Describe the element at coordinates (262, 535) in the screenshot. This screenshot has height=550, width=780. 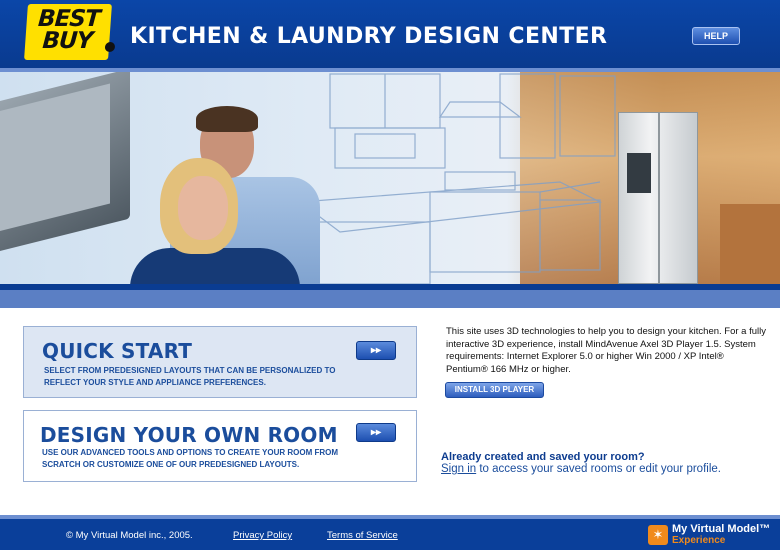
I see `privacy-policy-link: Privacy Policy` at that location.